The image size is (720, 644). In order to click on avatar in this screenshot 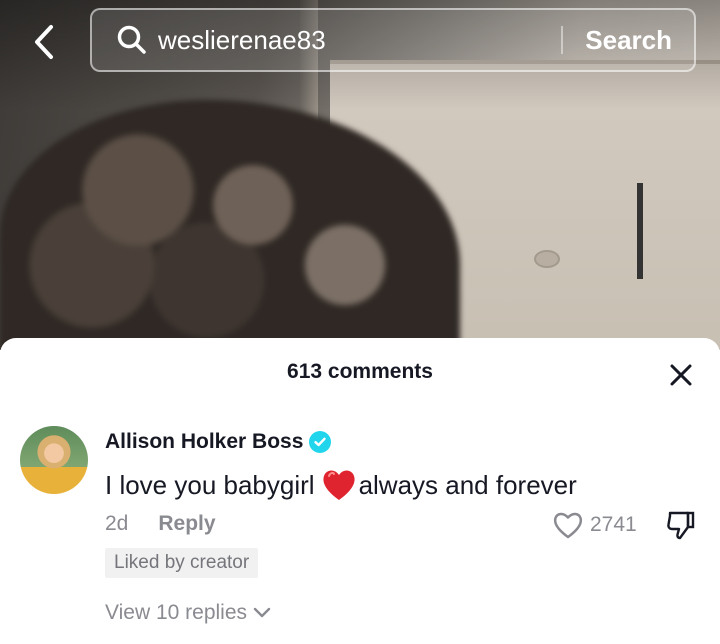, I will do `click(54, 460)`.